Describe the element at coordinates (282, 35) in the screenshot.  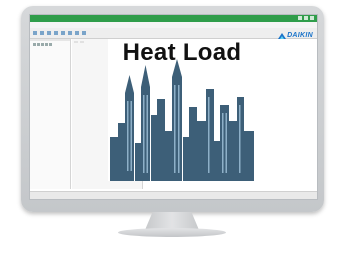
I see `daikin-logo-mark-icon` at that location.